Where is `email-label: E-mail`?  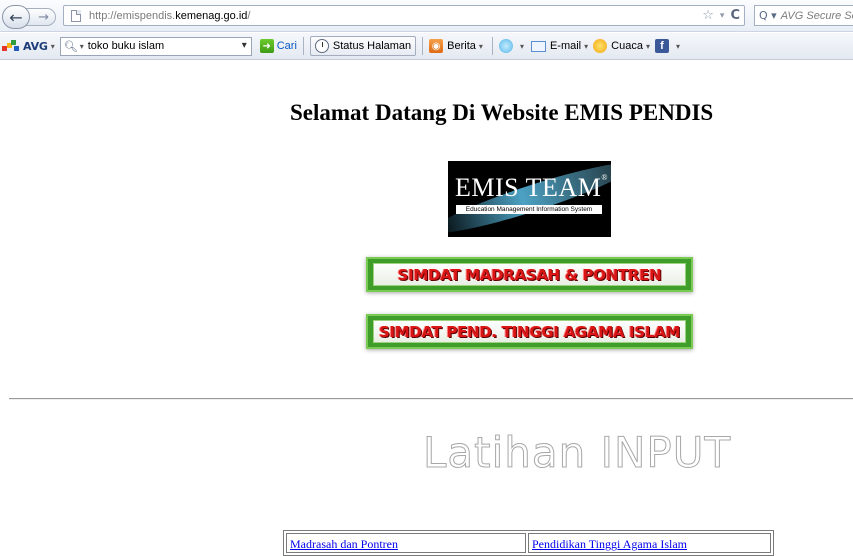 email-label: E-mail is located at coordinates (565, 46).